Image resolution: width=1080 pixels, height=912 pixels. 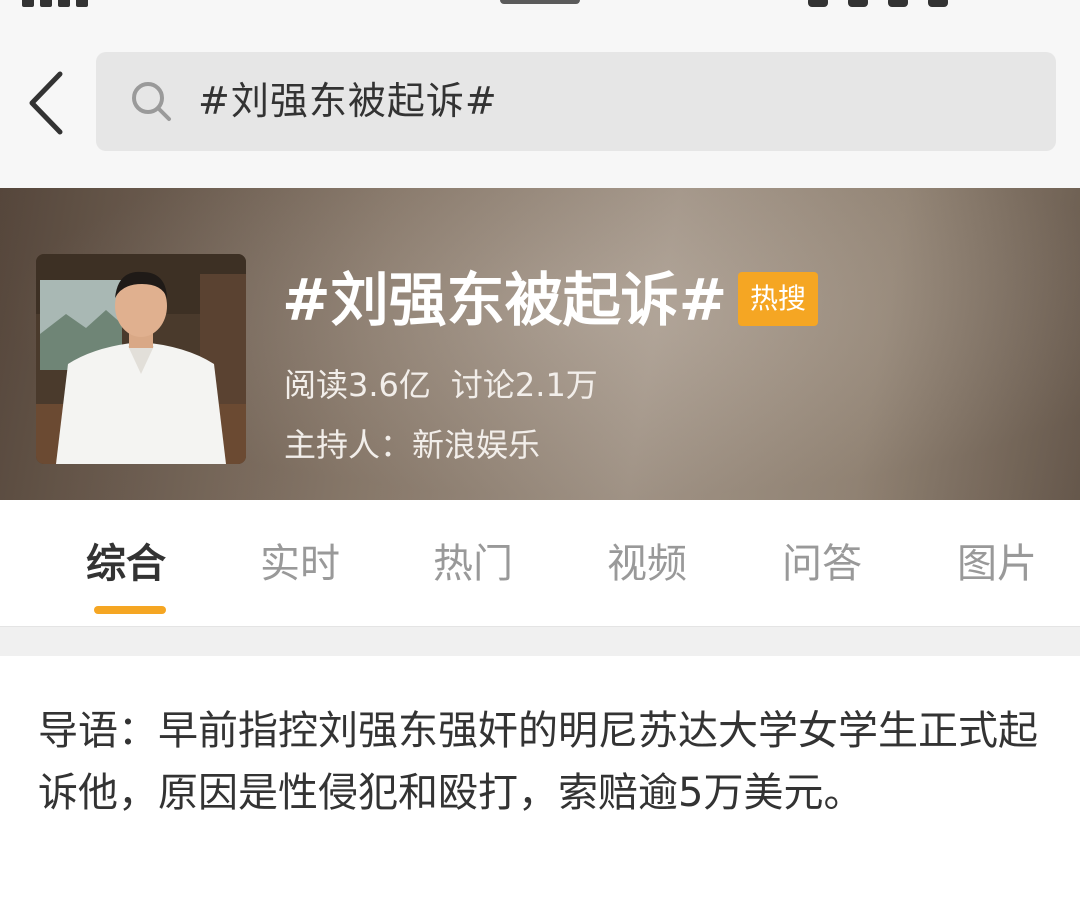 I want to click on topic-host: 主持人：新浪娱乐, so click(x=412, y=443).